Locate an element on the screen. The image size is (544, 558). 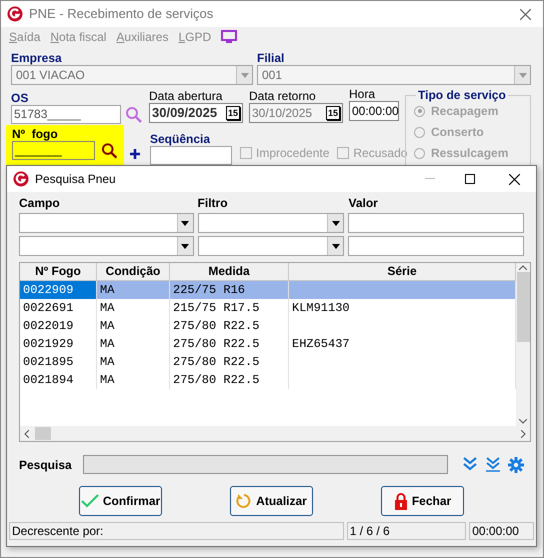
checkbox-label: Improcedente is located at coordinates (293, 153).